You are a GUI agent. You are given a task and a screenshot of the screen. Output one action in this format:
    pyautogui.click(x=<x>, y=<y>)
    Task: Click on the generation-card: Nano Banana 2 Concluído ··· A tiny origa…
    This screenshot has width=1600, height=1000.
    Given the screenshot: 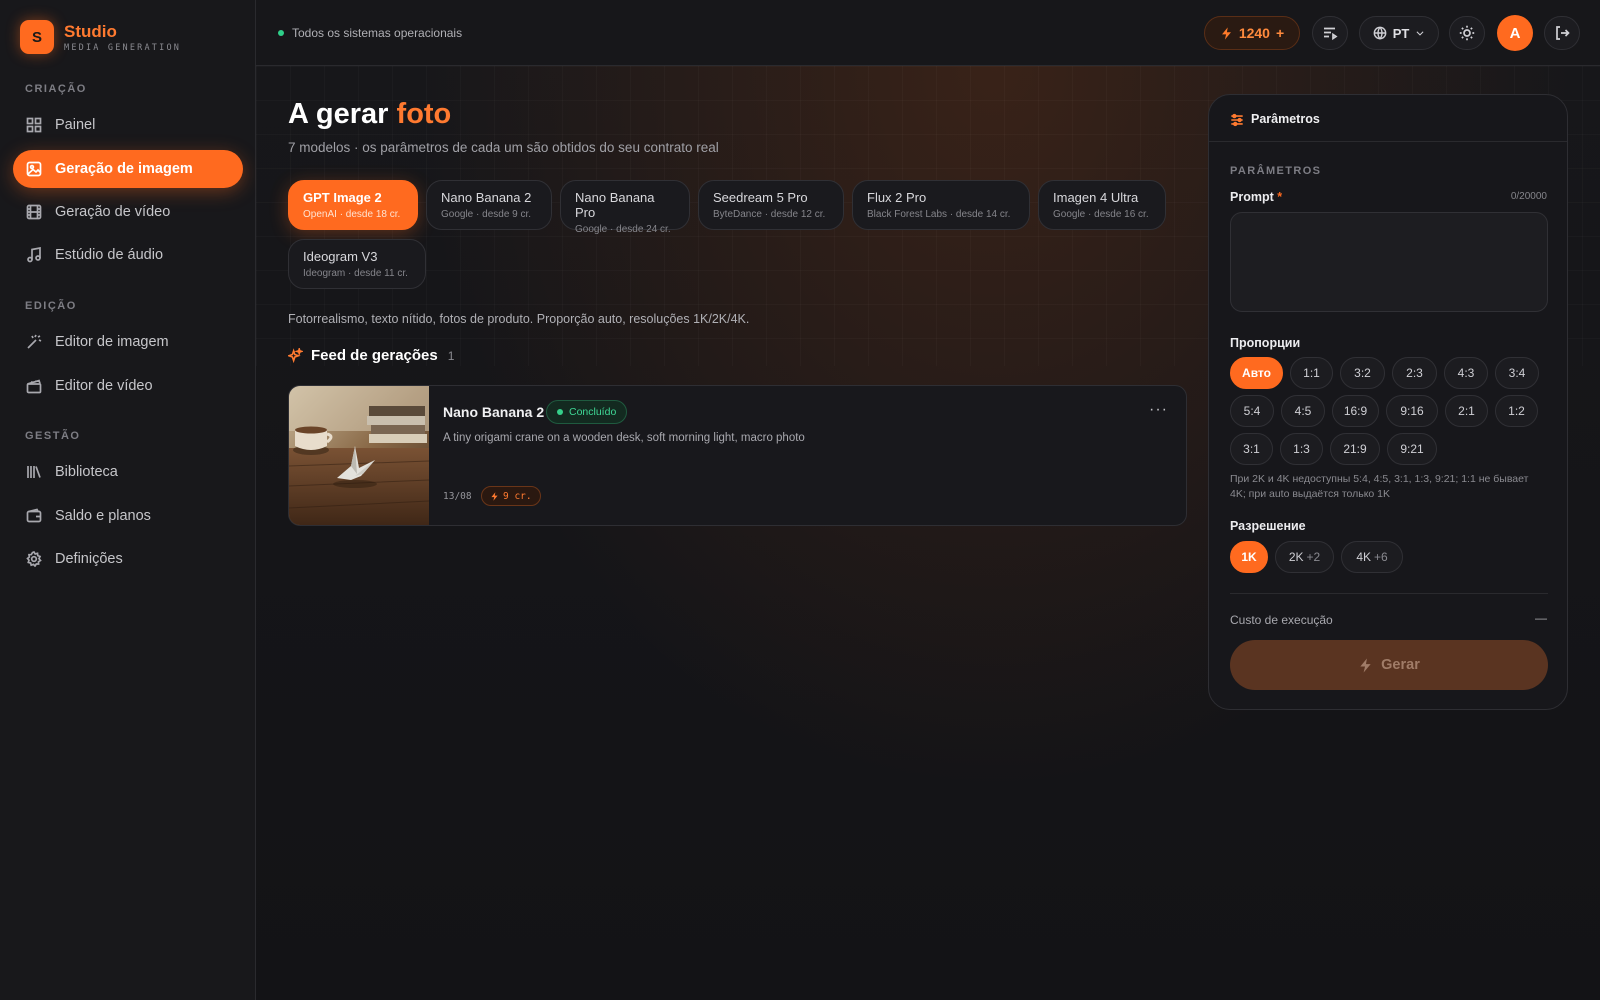 What is the action you would take?
    pyautogui.click(x=737, y=455)
    